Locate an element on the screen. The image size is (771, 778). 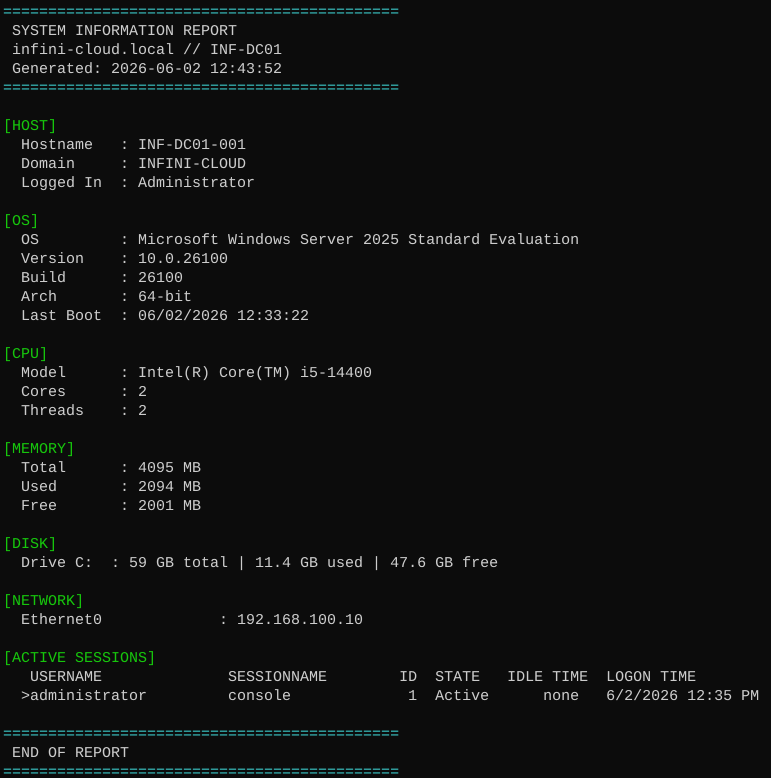
section-heading: [CPU] is located at coordinates (25, 354).